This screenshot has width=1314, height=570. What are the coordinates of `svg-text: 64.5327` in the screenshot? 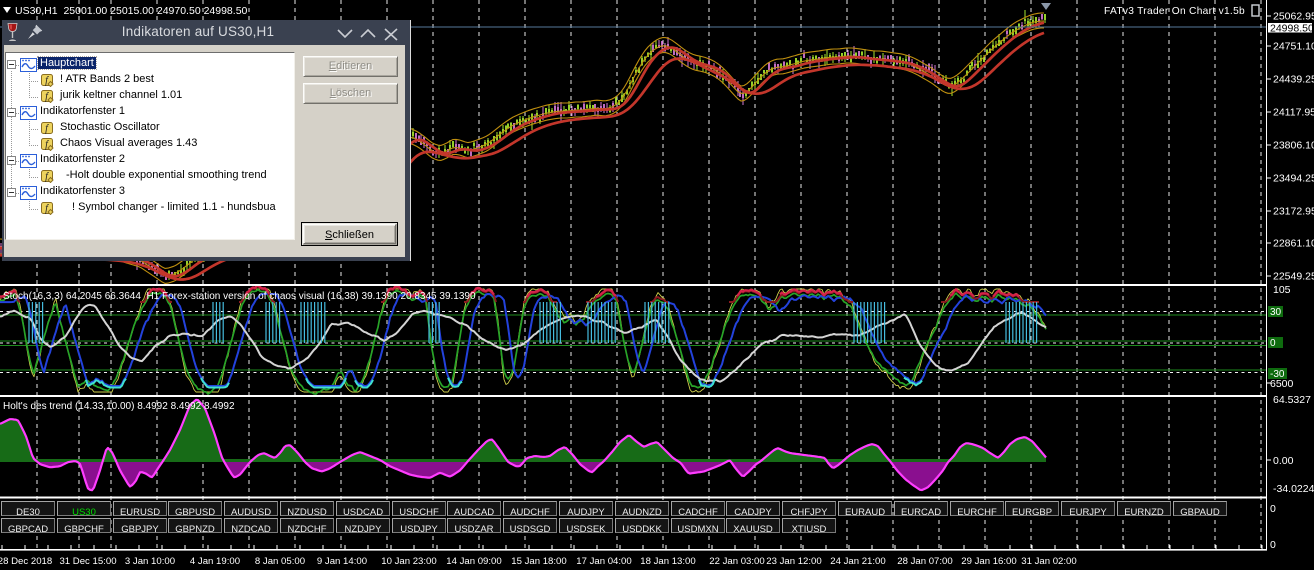 It's located at (1292, 400).